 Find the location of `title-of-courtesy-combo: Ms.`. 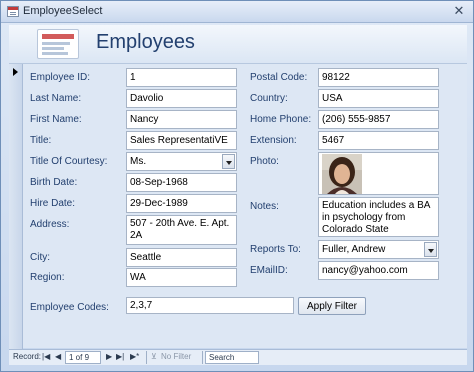

title-of-courtesy-combo: Ms. is located at coordinates (181, 161).